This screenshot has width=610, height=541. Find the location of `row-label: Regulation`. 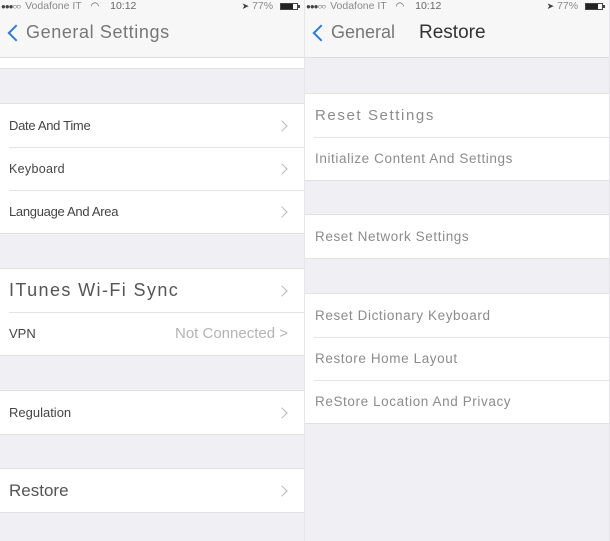

row-label: Regulation is located at coordinates (40, 412).